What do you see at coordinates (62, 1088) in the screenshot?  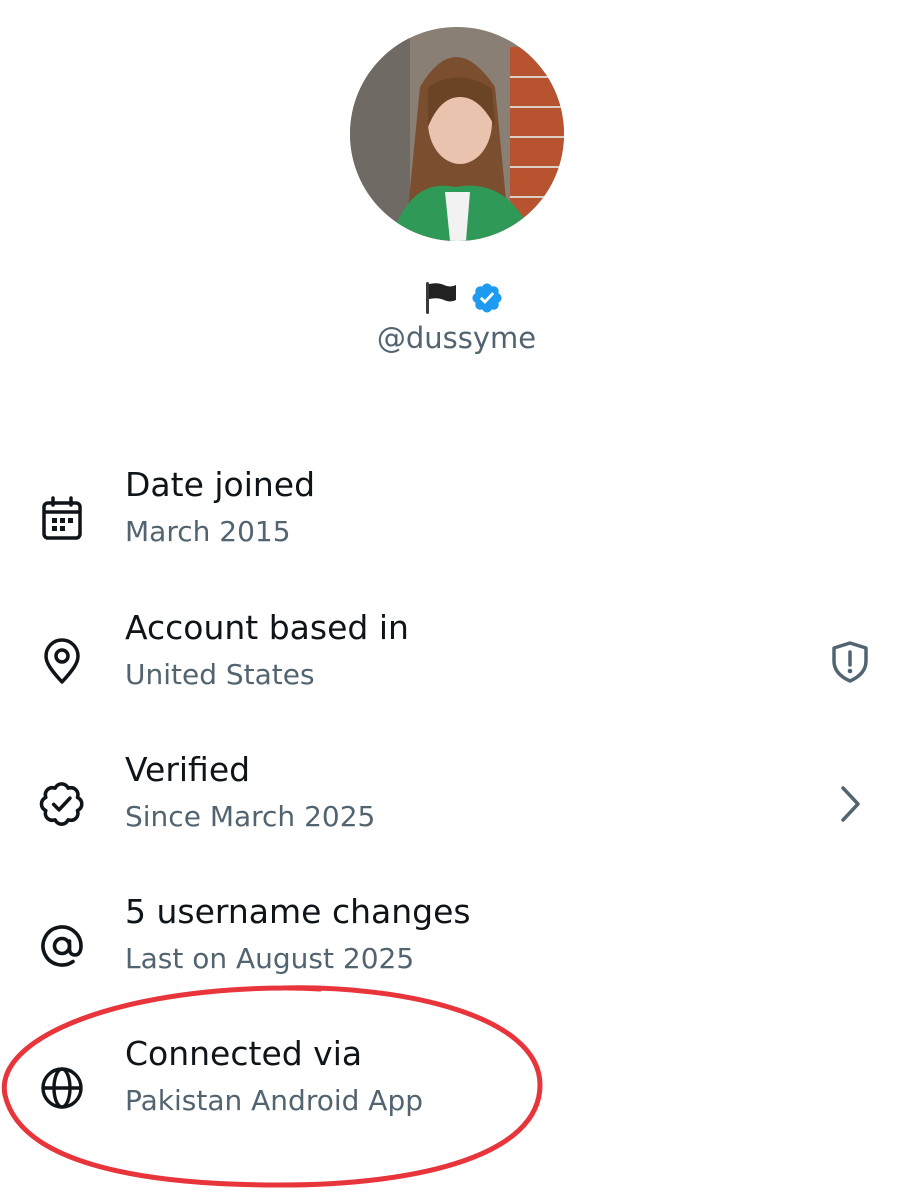 I see `globe-icon` at bounding box center [62, 1088].